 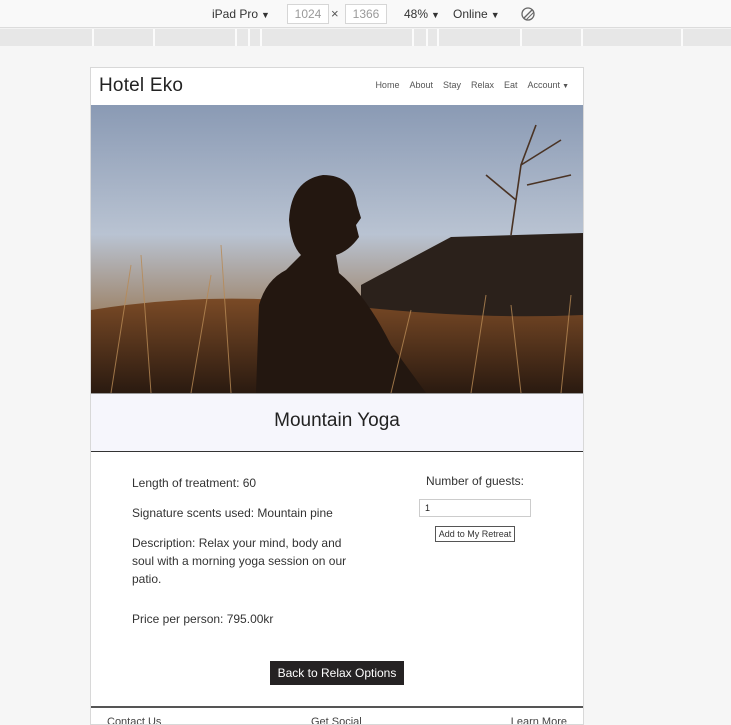 I want to click on booking-panel: Number of guests: 1 Add to My Retreat, so click(x=475, y=508).